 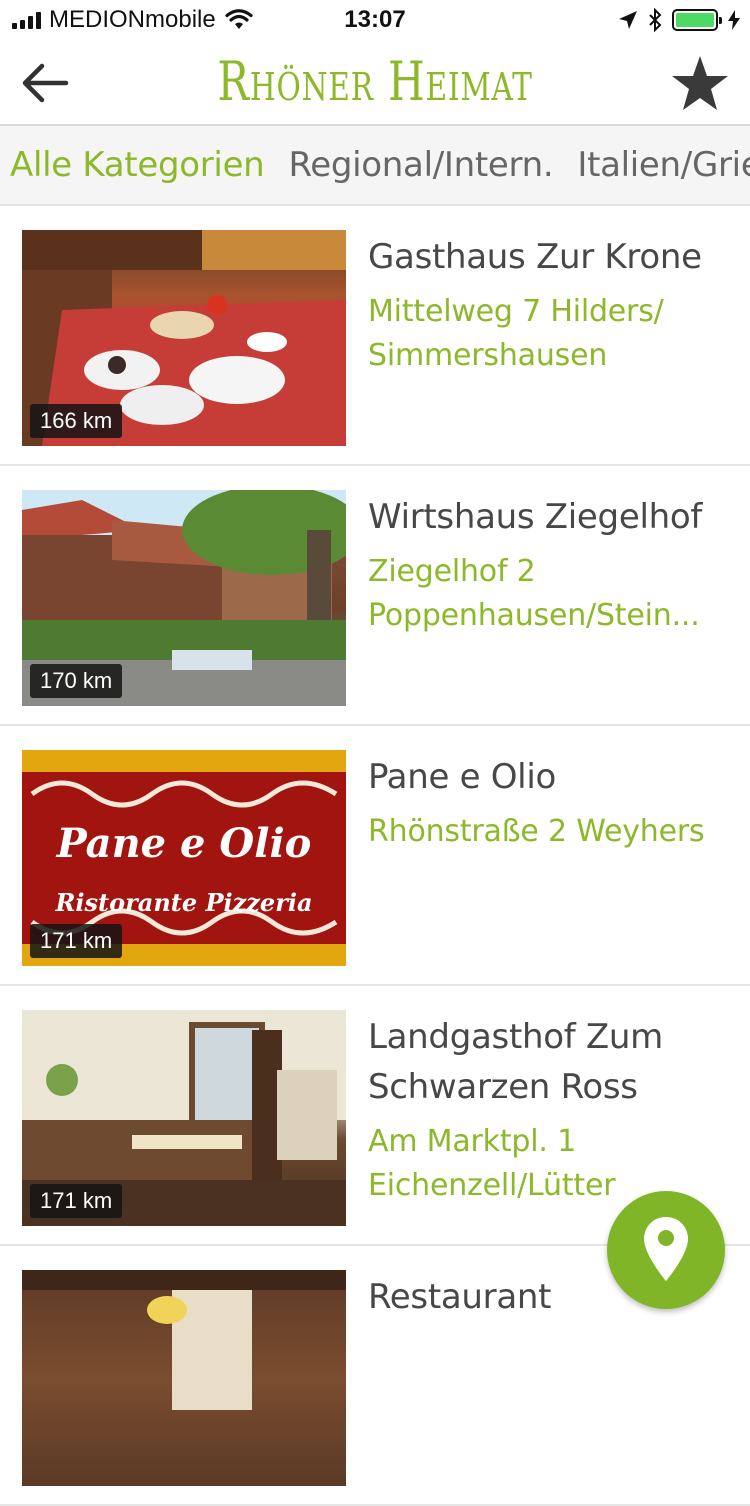 I want to click on favorites-button, so click(x=700, y=84).